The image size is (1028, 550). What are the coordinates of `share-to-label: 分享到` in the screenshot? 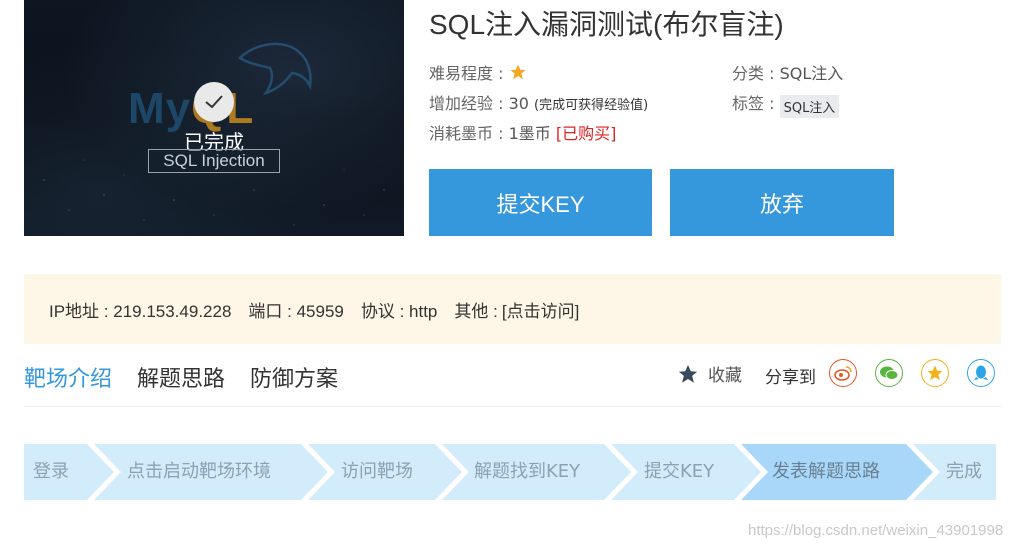 It's located at (790, 378).